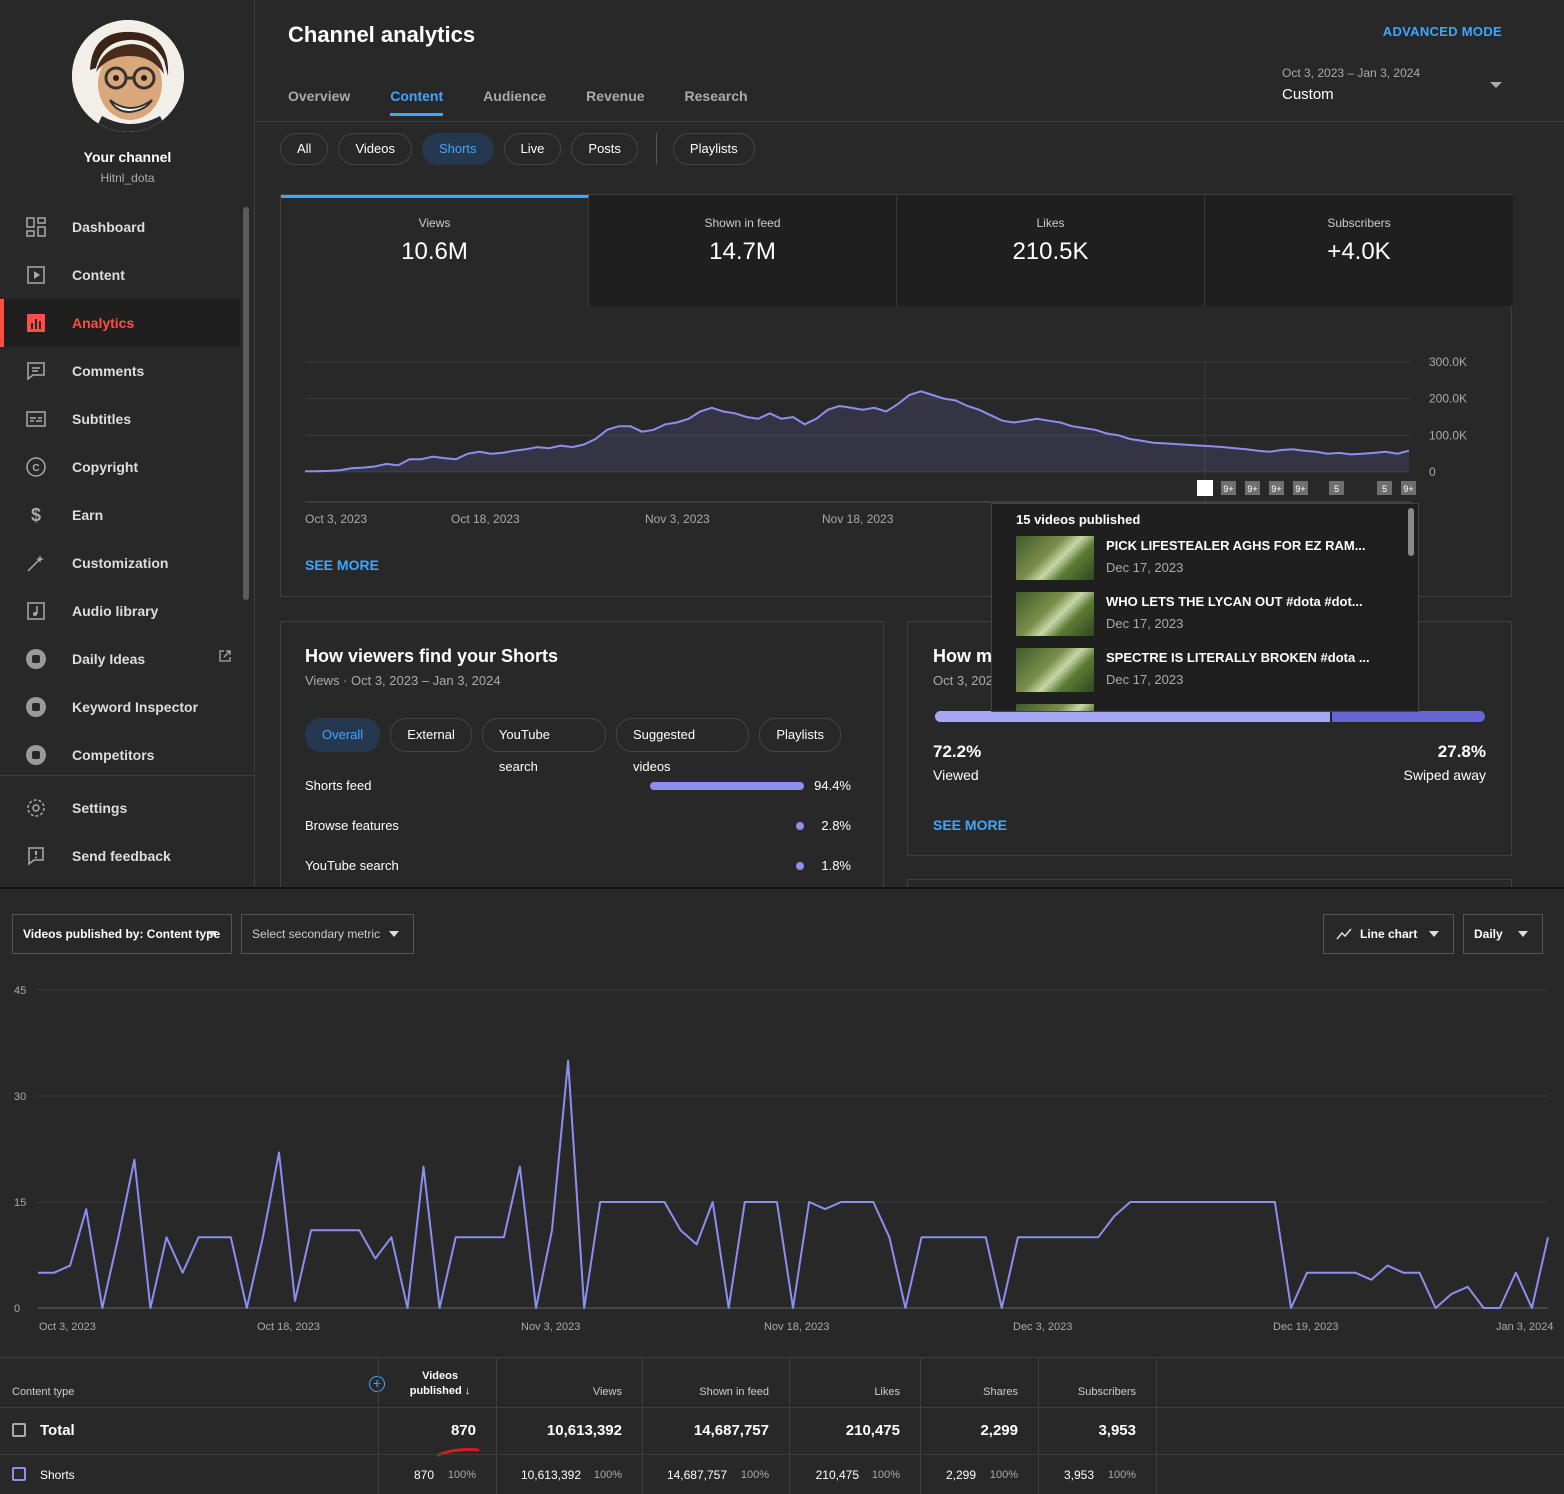 The height and width of the screenshot is (1494, 1564). What do you see at coordinates (604, 149) in the screenshot?
I see `chip-posts: Posts` at bounding box center [604, 149].